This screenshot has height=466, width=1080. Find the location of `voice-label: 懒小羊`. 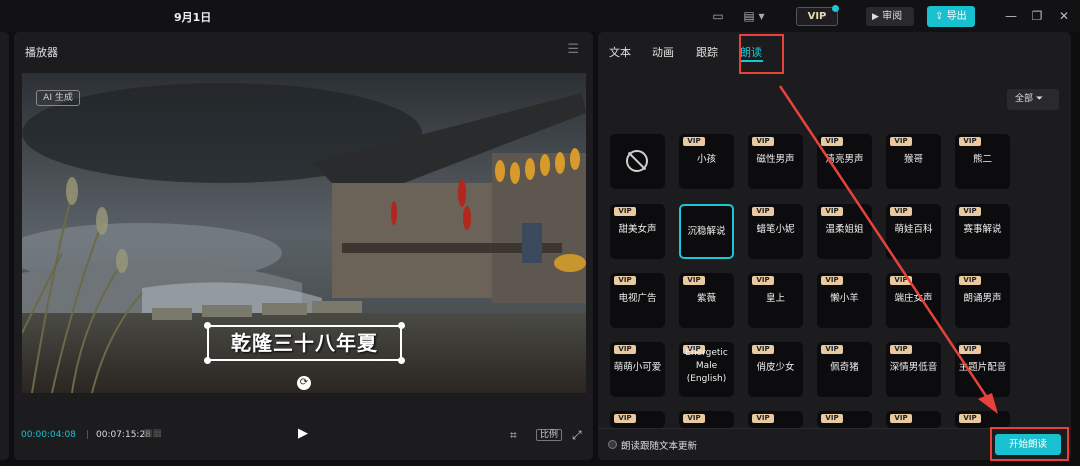

voice-label: 懒小羊 is located at coordinates (844, 298).